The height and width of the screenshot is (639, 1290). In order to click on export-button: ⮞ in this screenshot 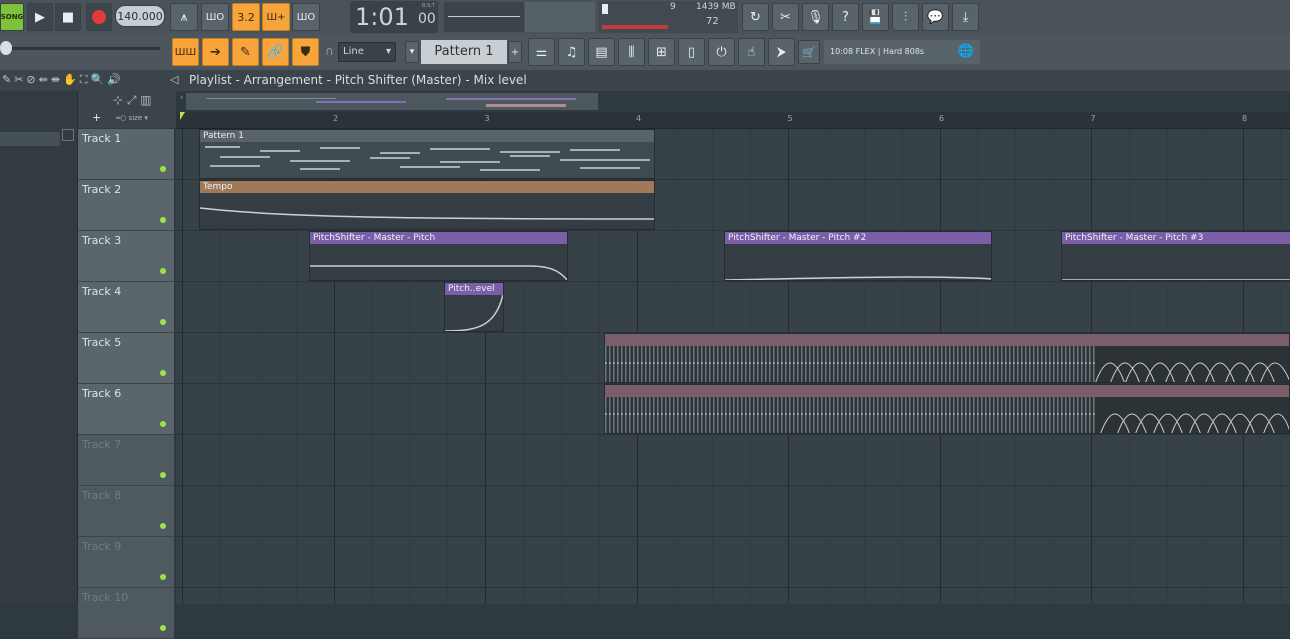, I will do `click(781, 52)`.